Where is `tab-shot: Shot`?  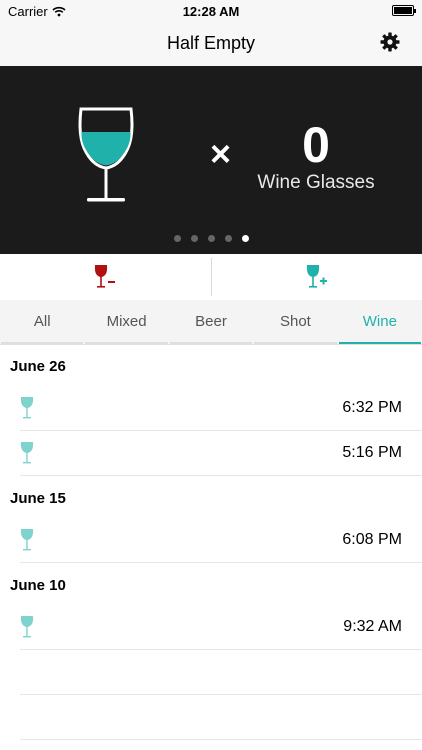
tab-shot: Shot is located at coordinates (295, 322).